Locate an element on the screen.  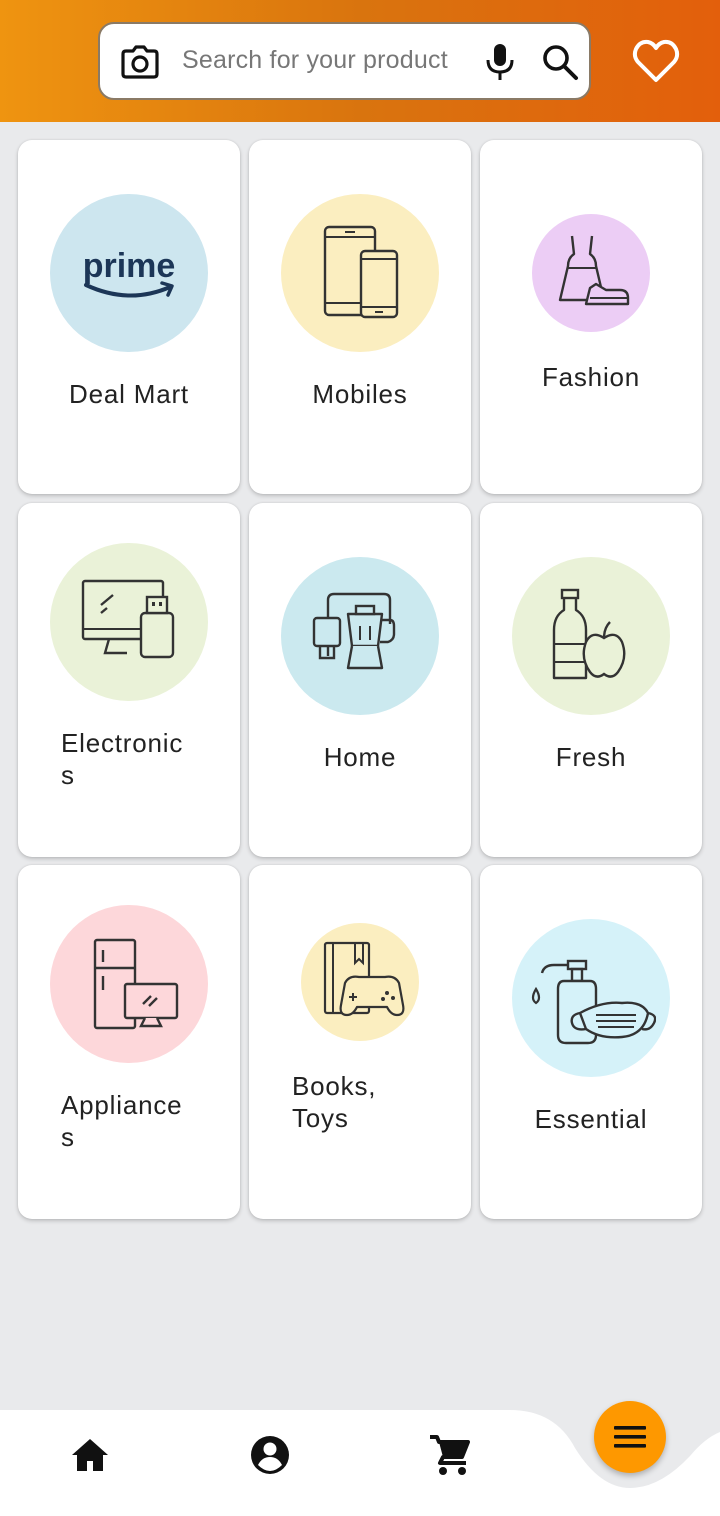
fridge-tv-icon is located at coordinates (129, 984).